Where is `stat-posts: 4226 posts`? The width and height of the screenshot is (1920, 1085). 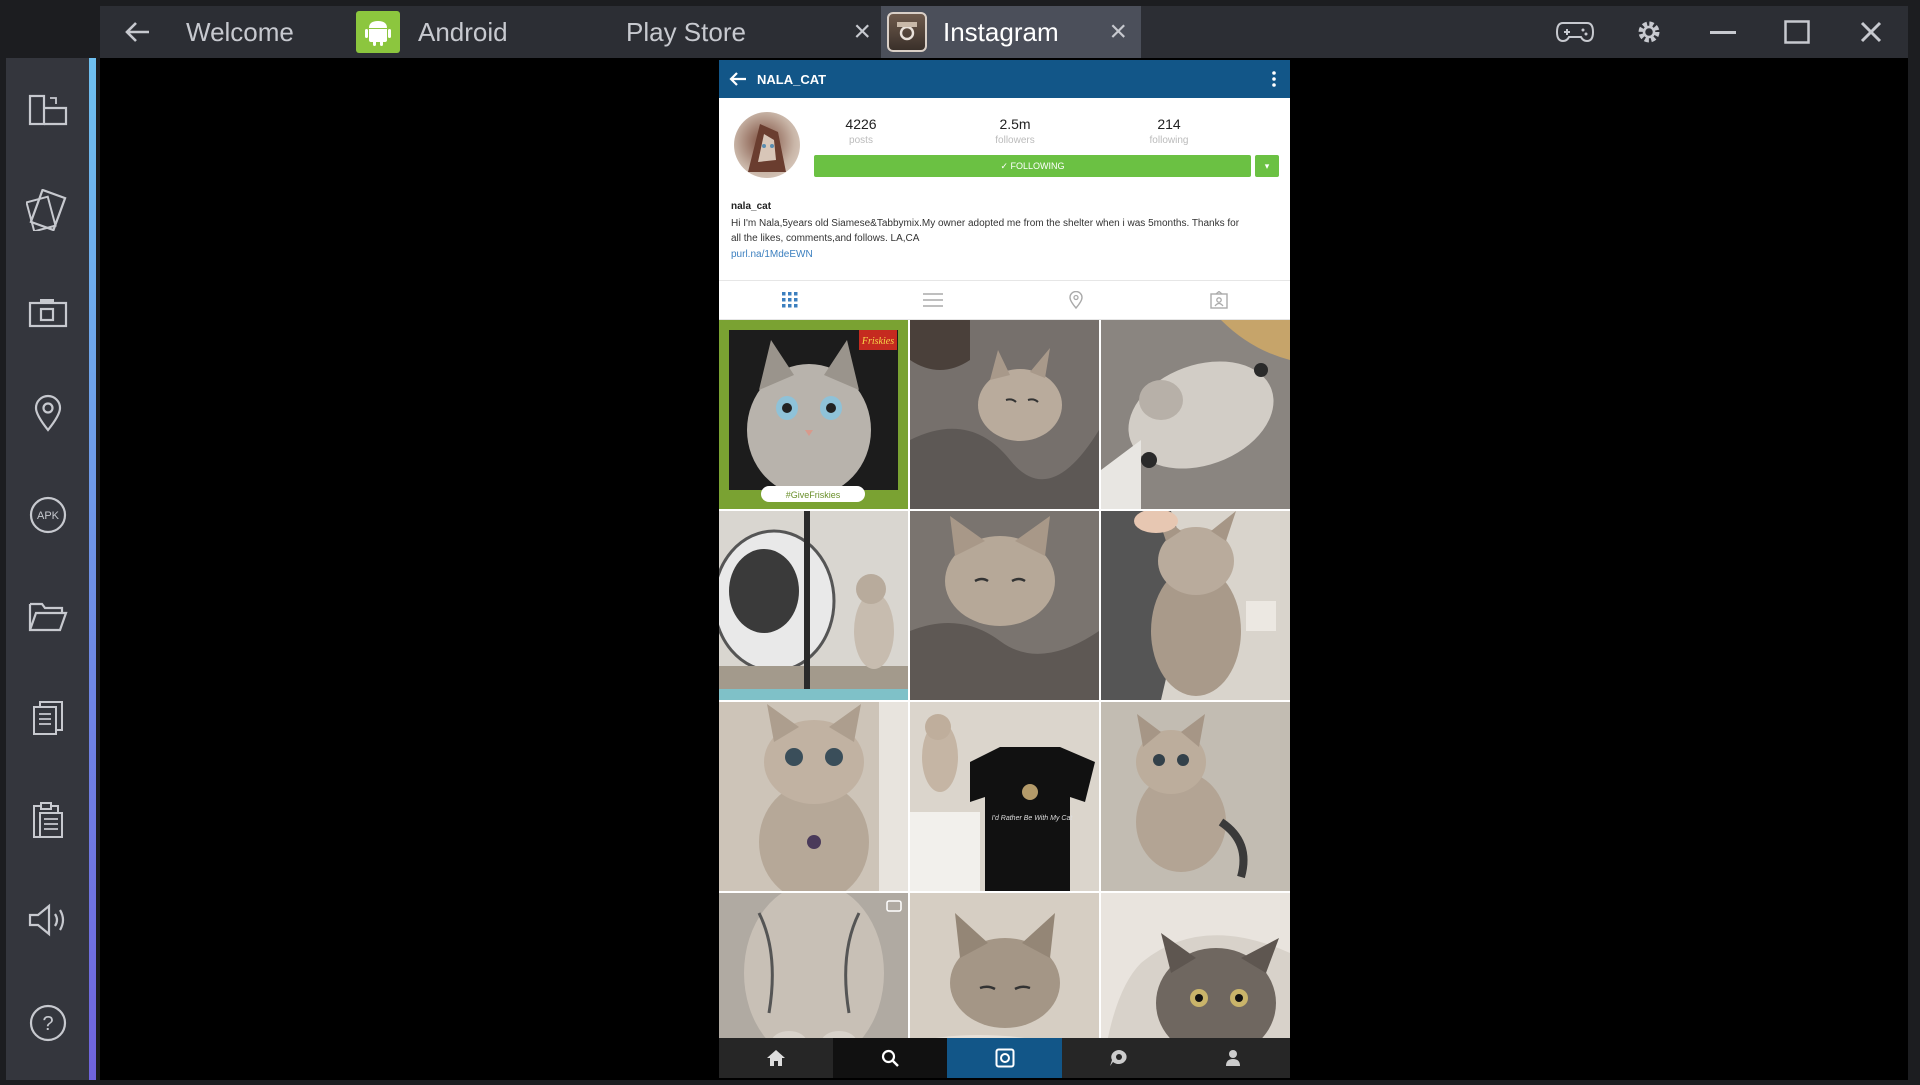 stat-posts: 4226 posts is located at coordinates (861, 131).